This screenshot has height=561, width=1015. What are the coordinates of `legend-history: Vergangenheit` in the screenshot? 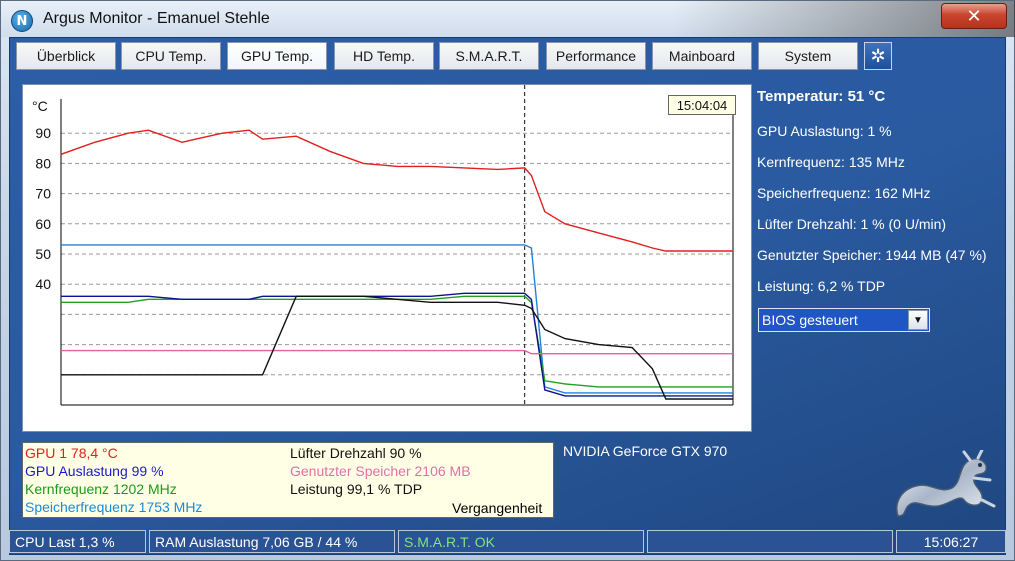 It's located at (497, 508).